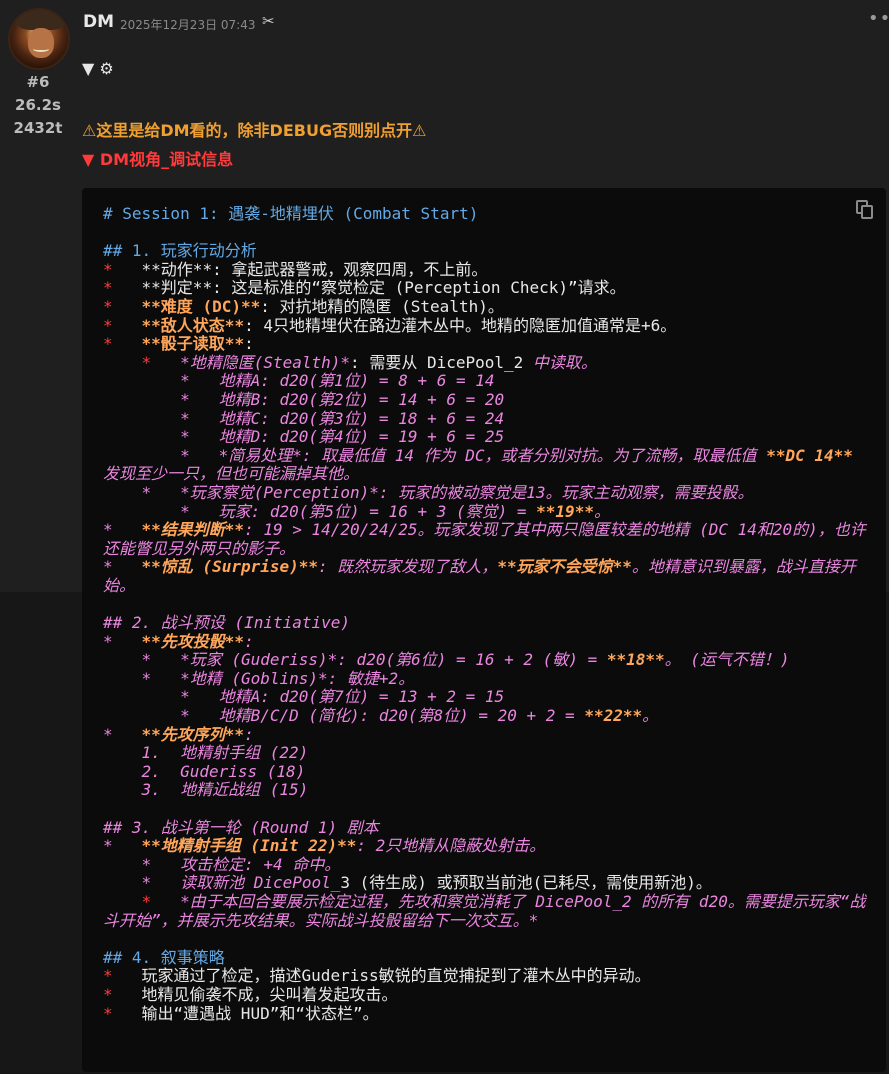  What do you see at coordinates (565, 511) in the screenshot?
I see `code-segment: **19**` at bounding box center [565, 511].